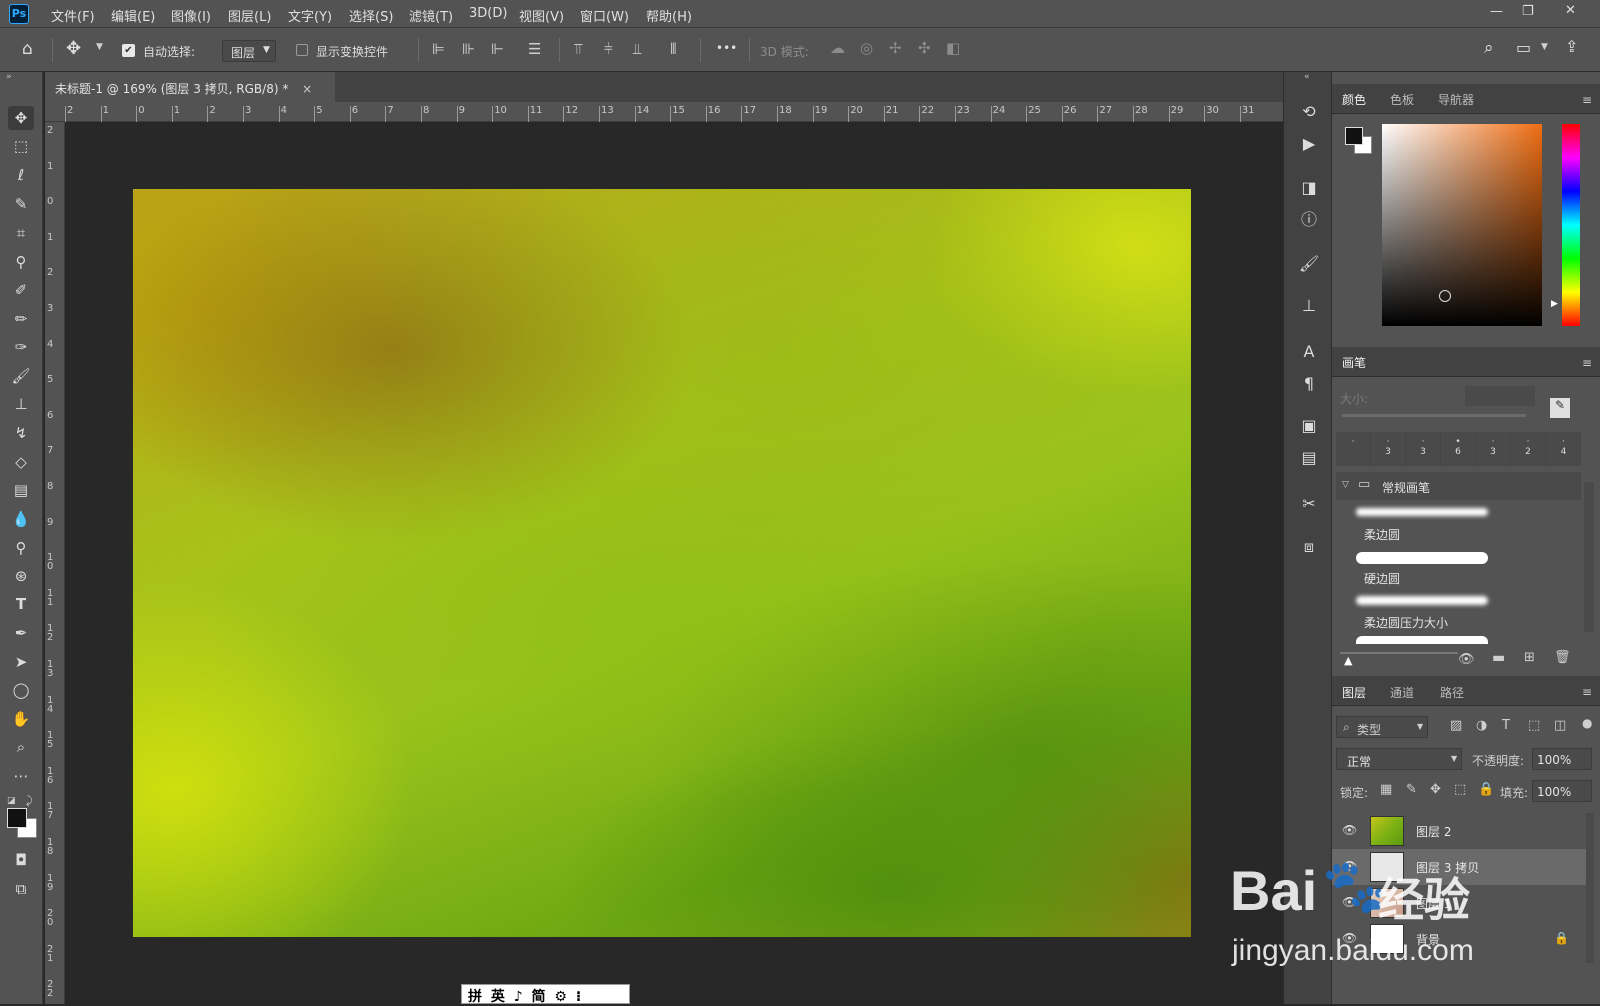  I want to click on layer-filter-dropdown: ⌕ 类型 ▼, so click(1382, 727).